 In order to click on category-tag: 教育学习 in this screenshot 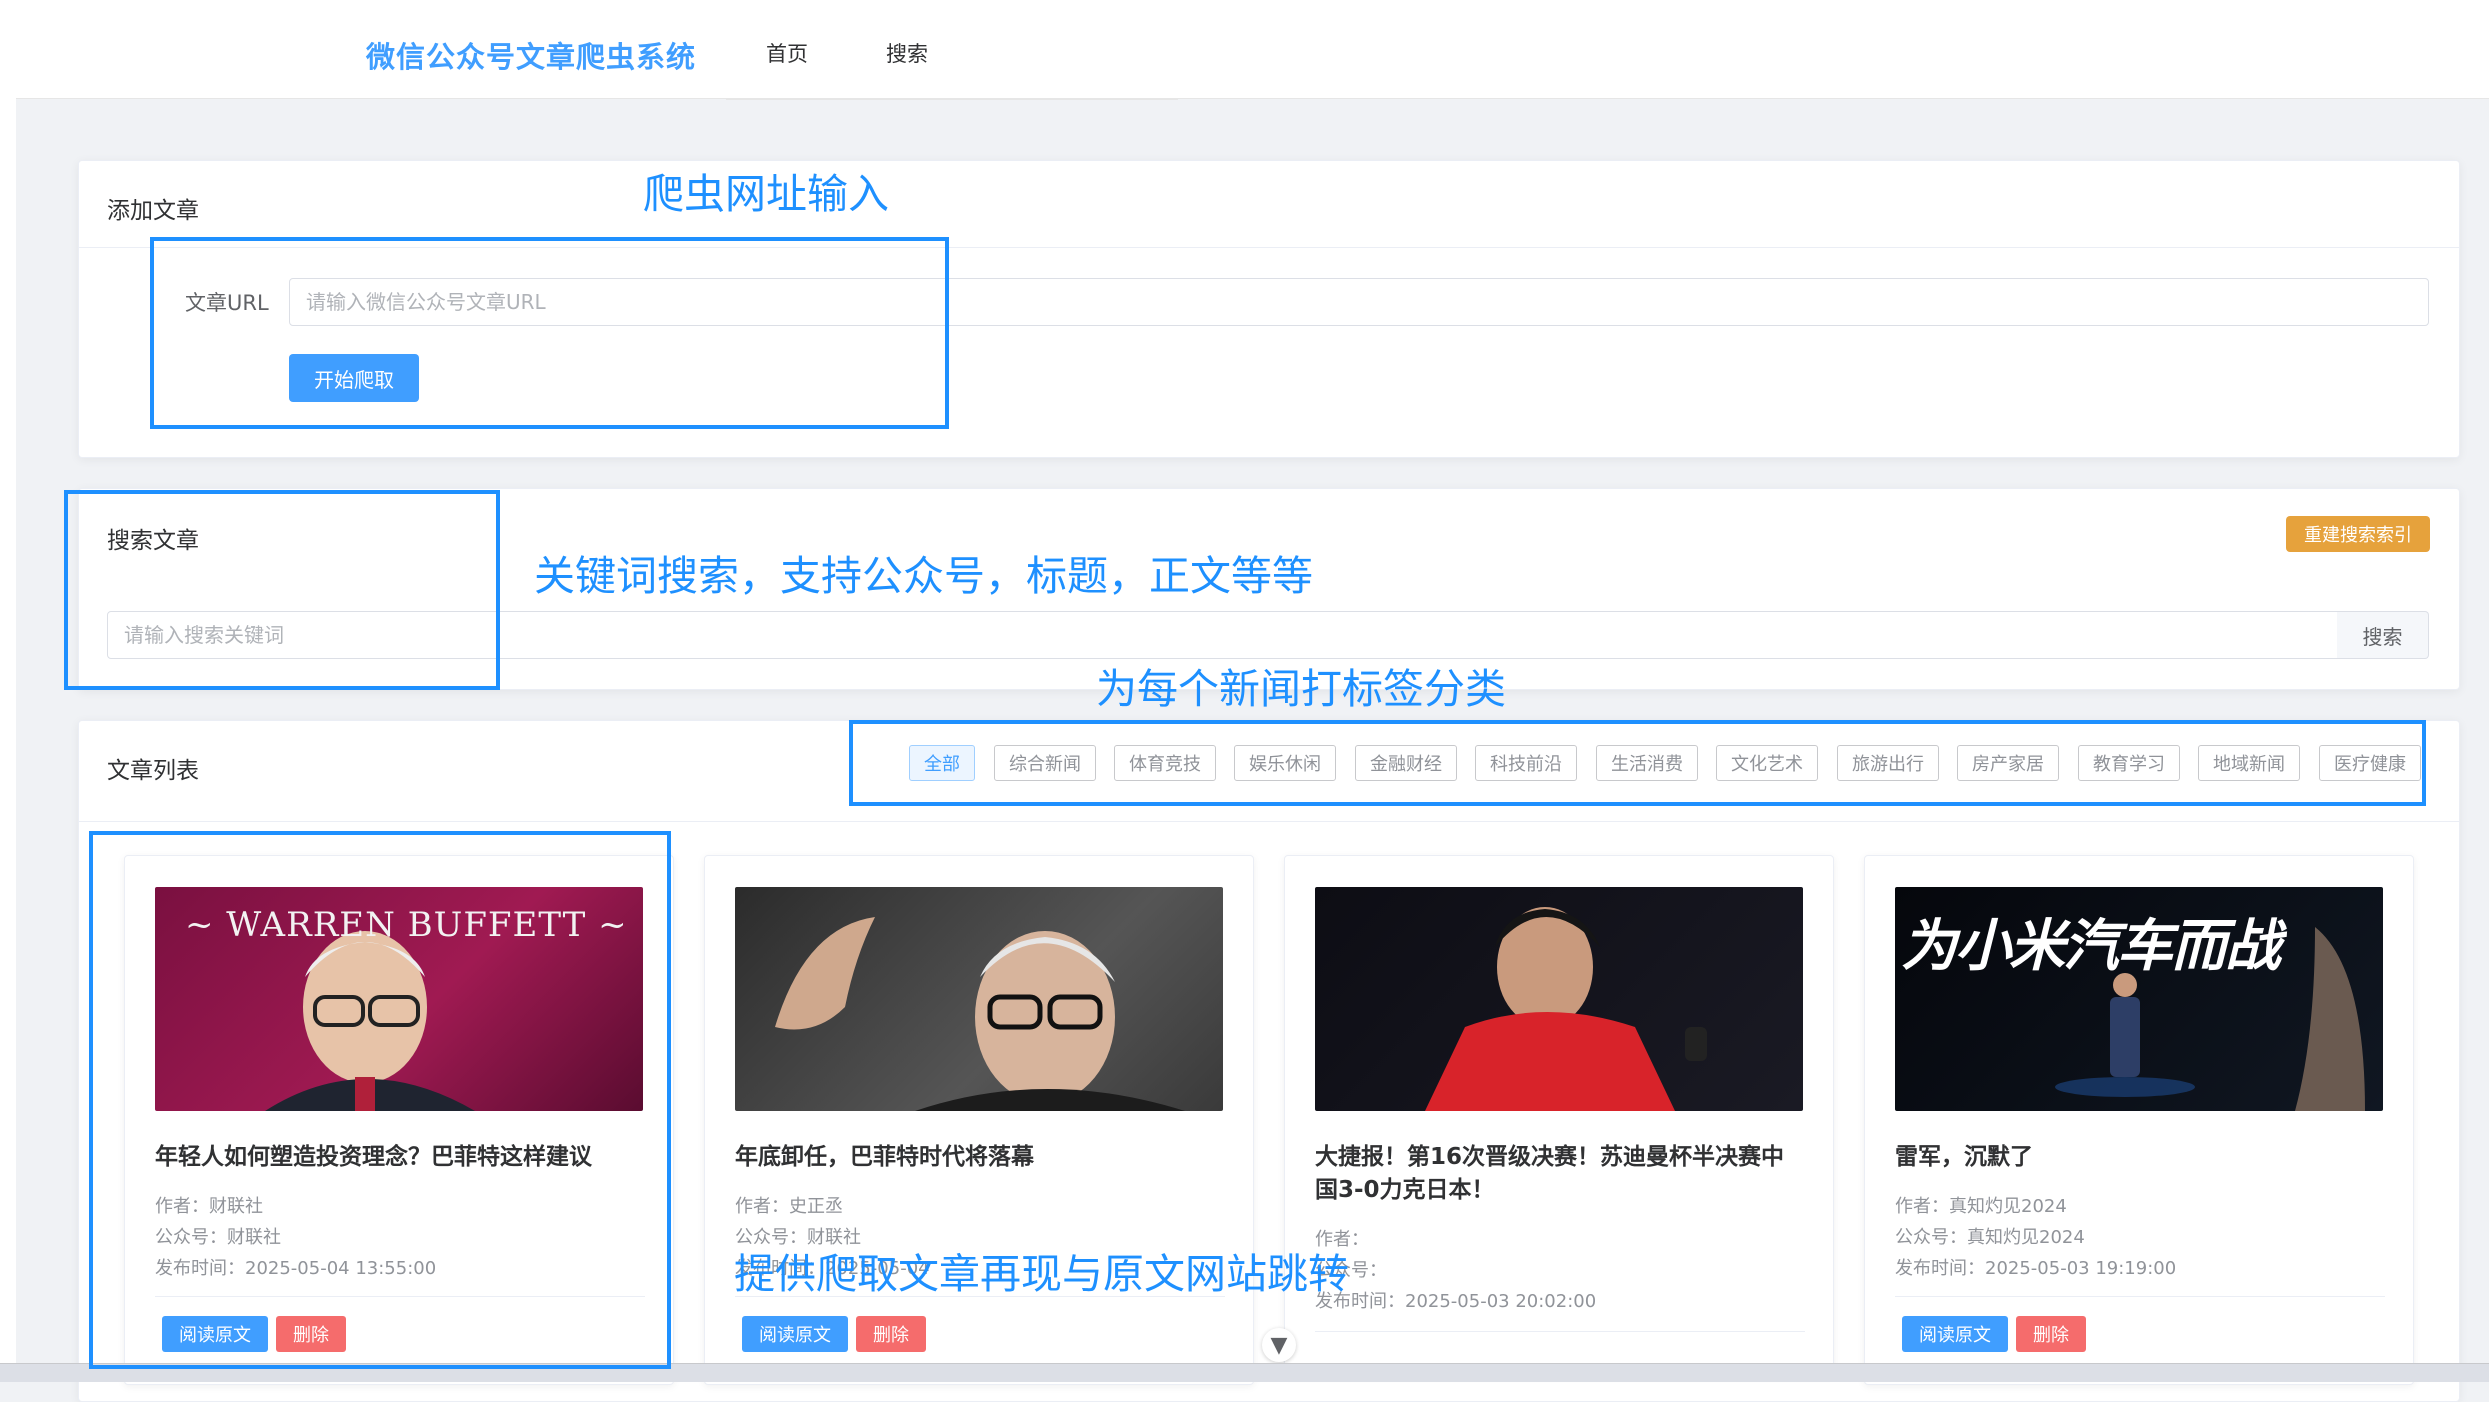, I will do `click(2129, 763)`.